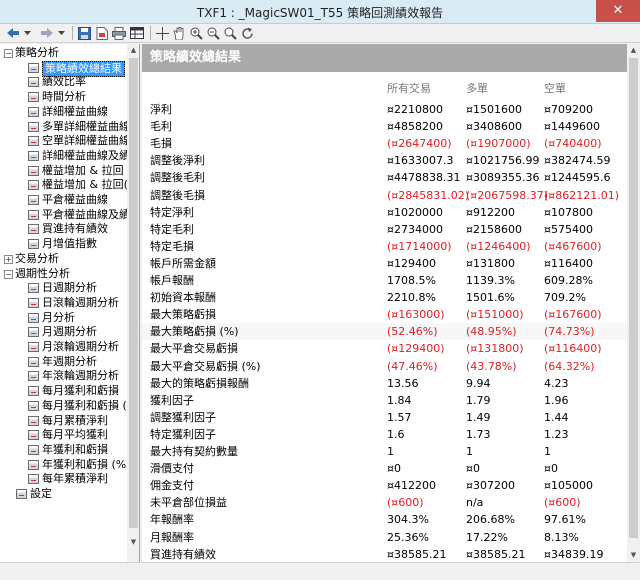 This screenshot has width=640, height=580. What do you see at coordinates (562, 503) in the screenshot?
I see `value-short: (¤600)` at bounding box center [562, 503].